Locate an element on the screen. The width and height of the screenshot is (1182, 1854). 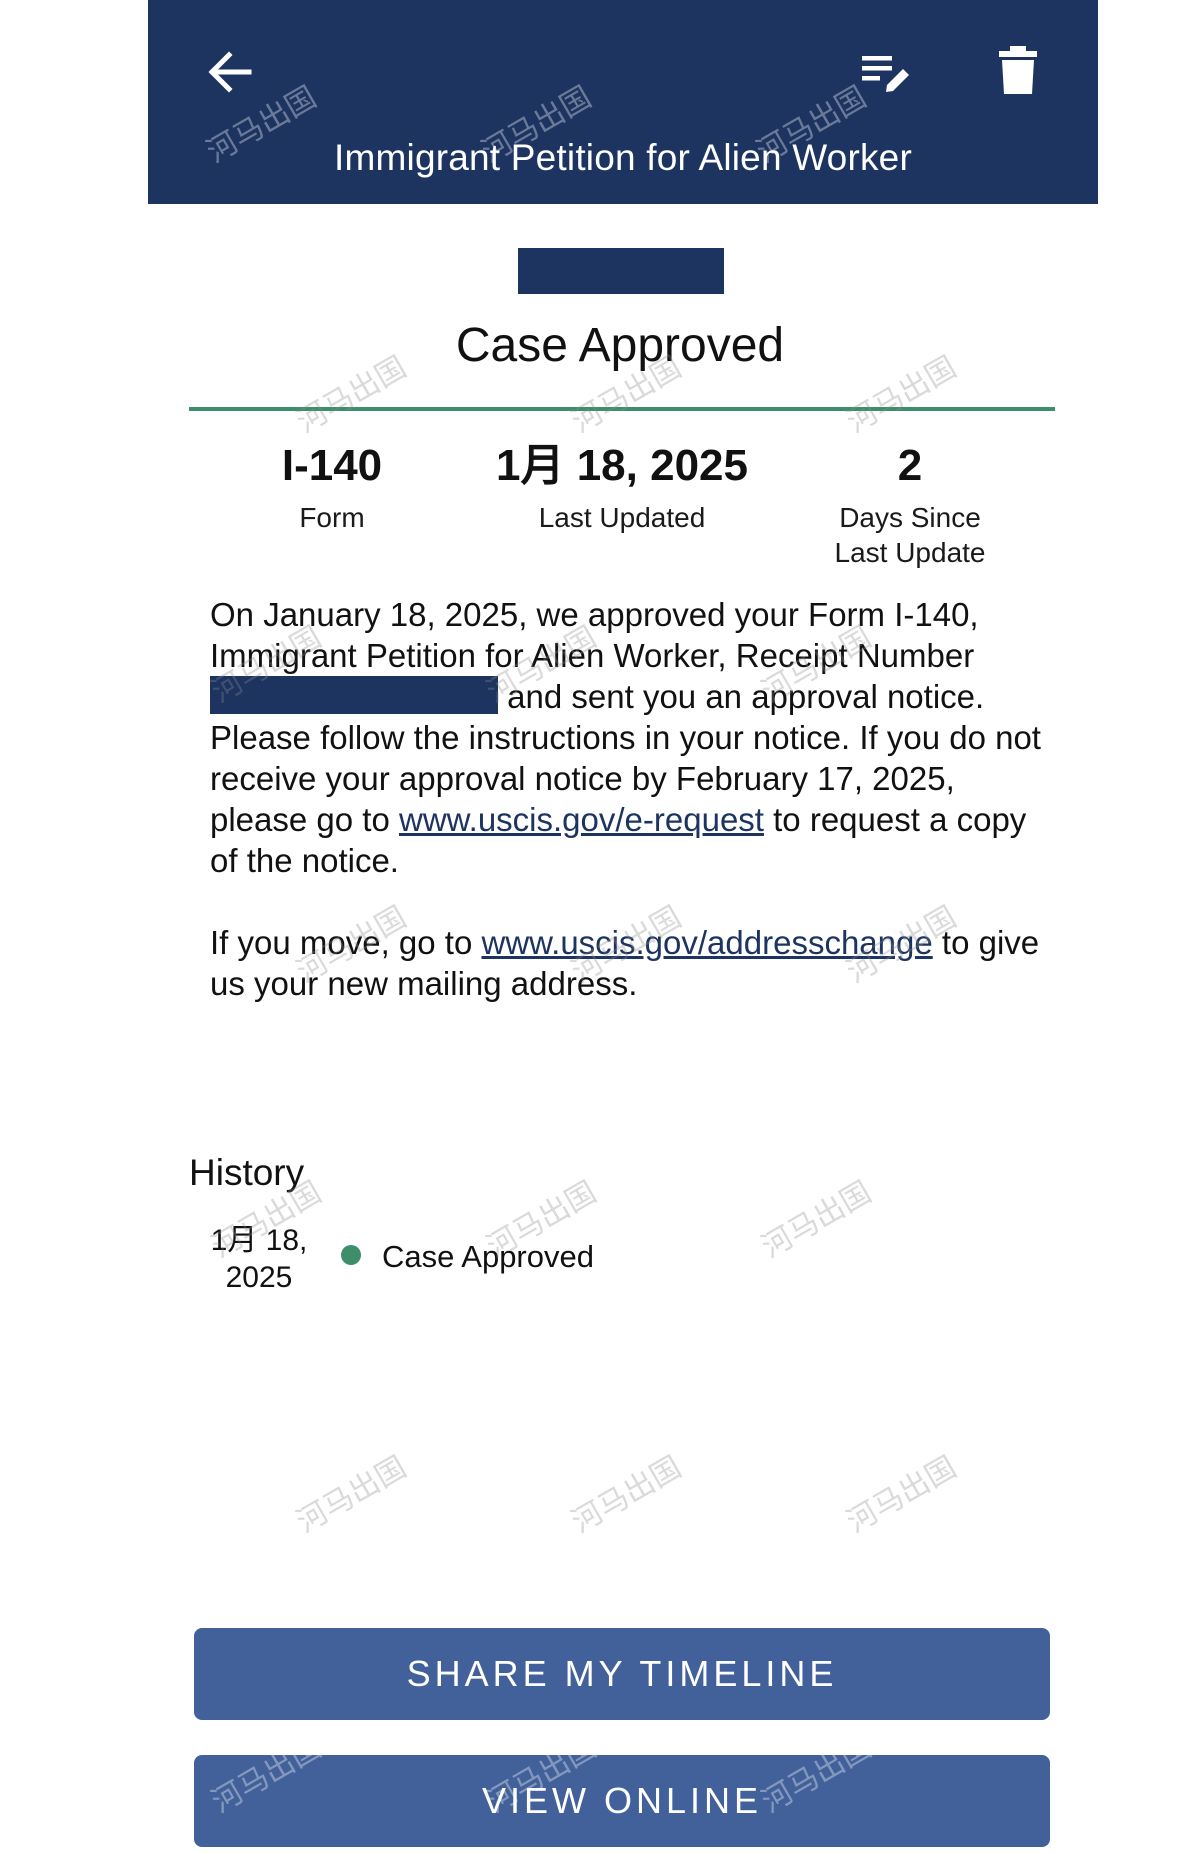
stat-value: I-140 is located at coordinates (332, 465).